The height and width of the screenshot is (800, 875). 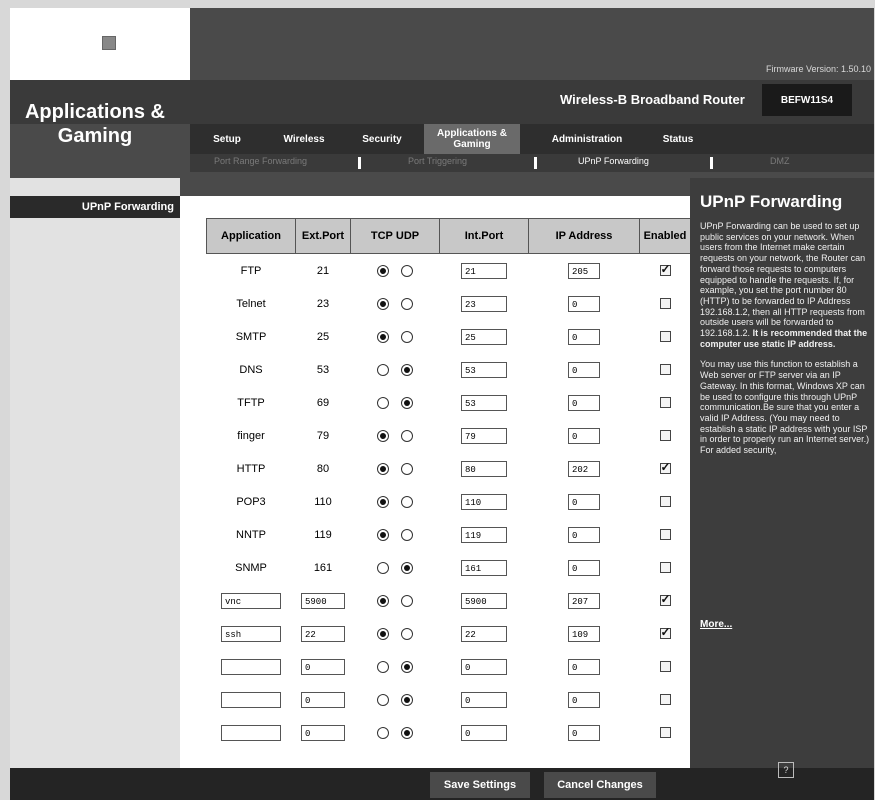 What do you see at coordinates (613, 161) in the screenshot?
I see `subtab-upnp-forwarding: UPnP Forwarding` at bounding box center [613, 161].